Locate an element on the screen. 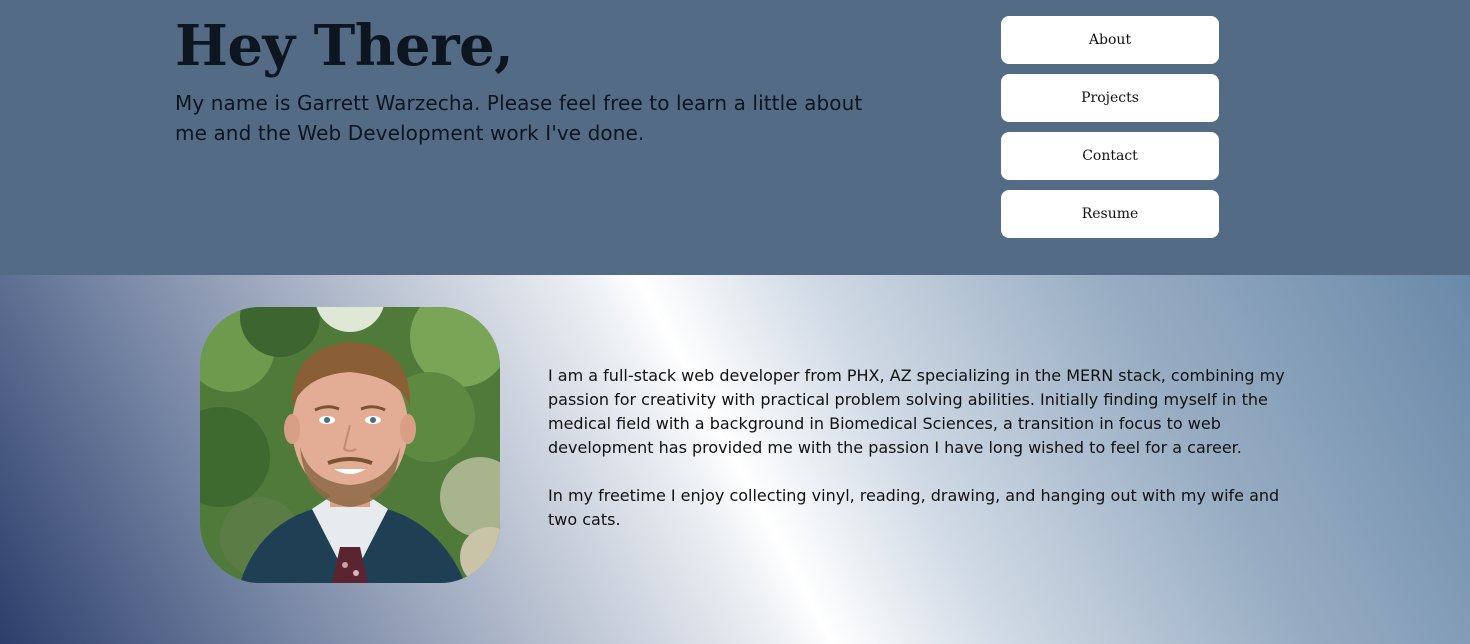 Image resolution: width=1470 pixels, height=644 pixels. main-nav: About Projects Contact Resume is located at coordinates (1110, 132).